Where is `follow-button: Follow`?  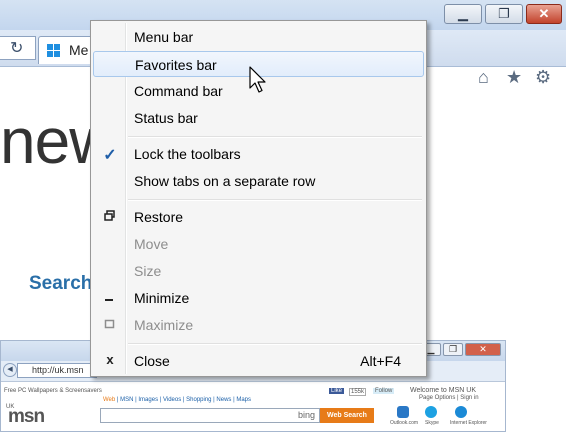
follow-button: Follow is located at coordinates (384, 391).